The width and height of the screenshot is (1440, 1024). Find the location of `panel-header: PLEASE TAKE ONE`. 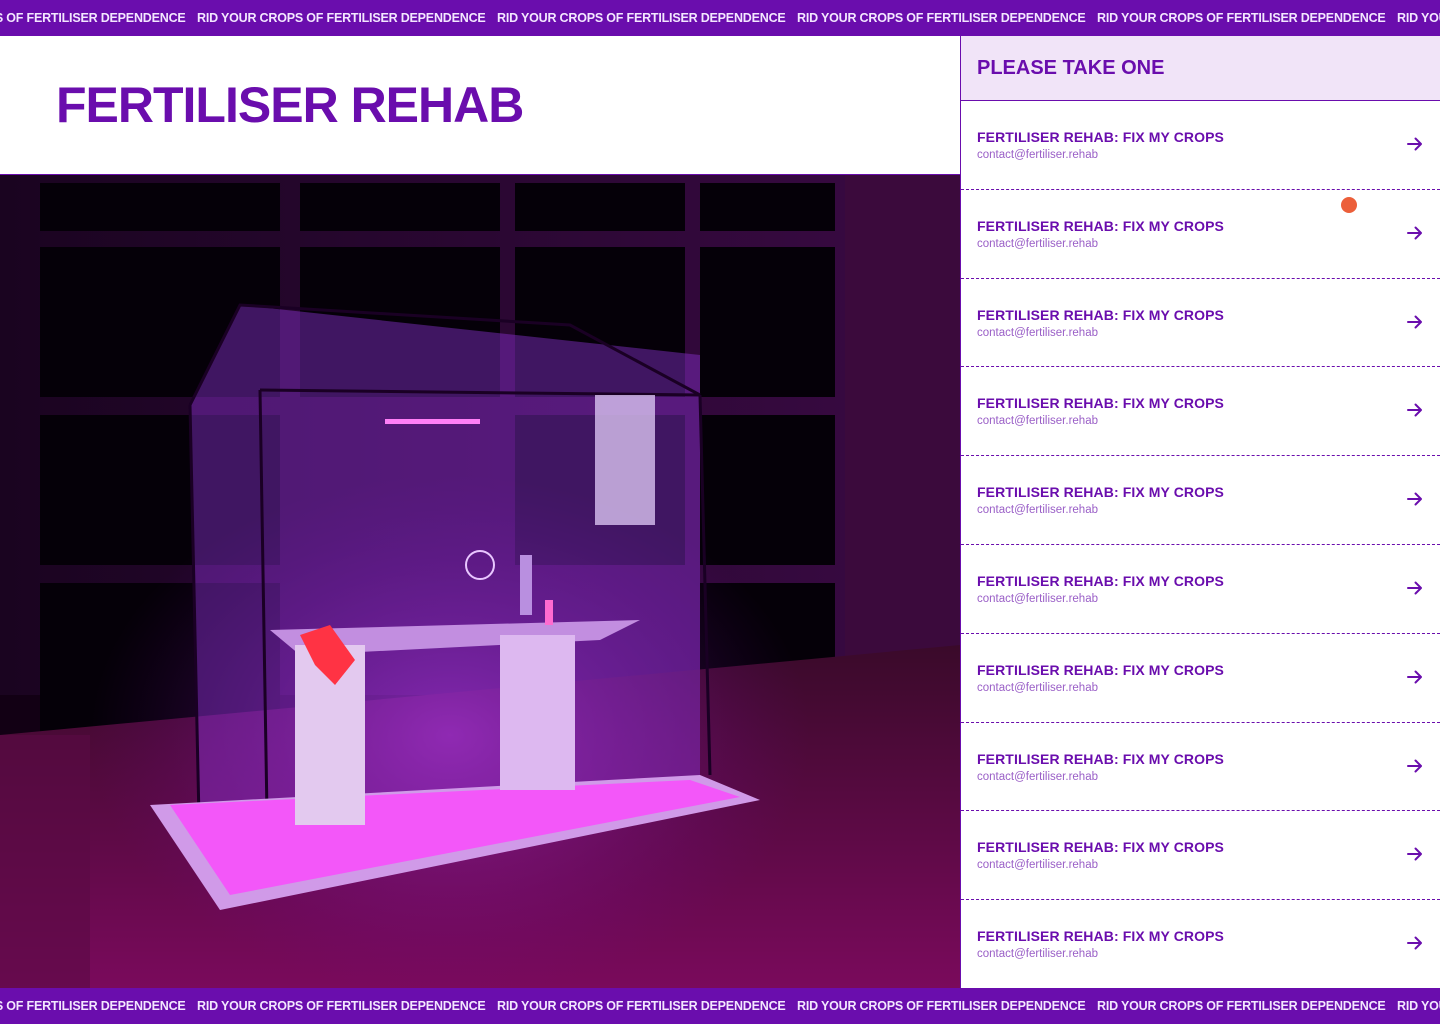

panel-header: PLEASE TAKE ONE is located at coordinates (1200, 68).